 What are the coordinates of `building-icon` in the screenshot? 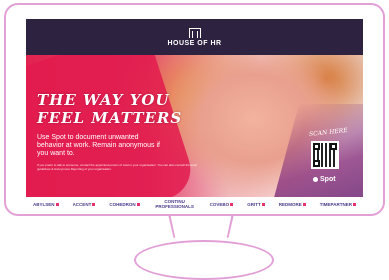 It's located at (194, 32).